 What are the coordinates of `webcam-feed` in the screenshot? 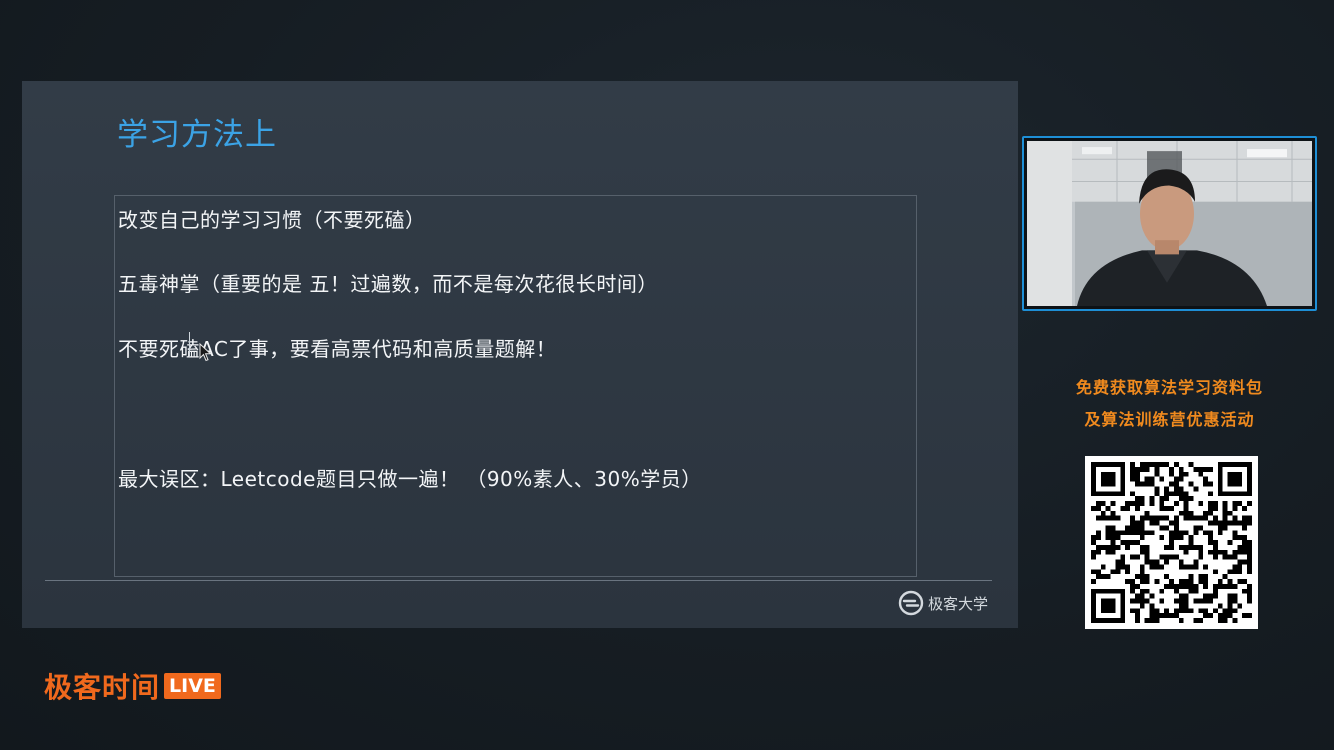 It's located at (1169, 223).